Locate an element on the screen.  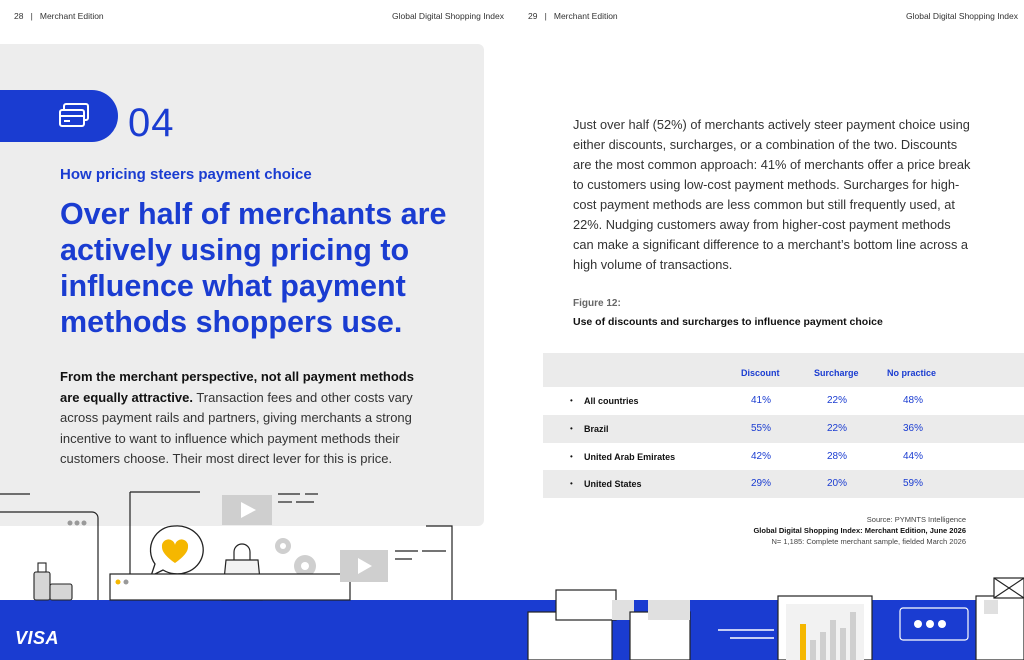
table-row: • United Arab Emirates 42% 28% 44% is located at coordinates (783, 457).